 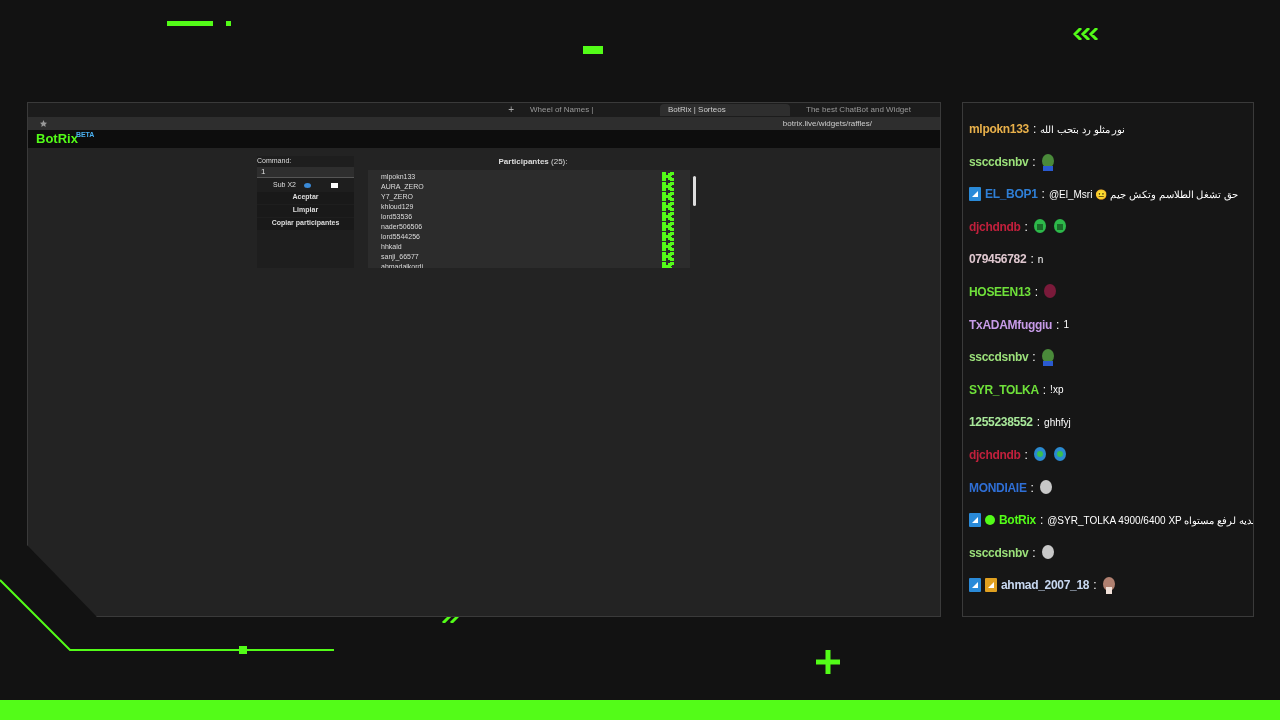 I want to click on info-icon, so click(x=307, y=185).